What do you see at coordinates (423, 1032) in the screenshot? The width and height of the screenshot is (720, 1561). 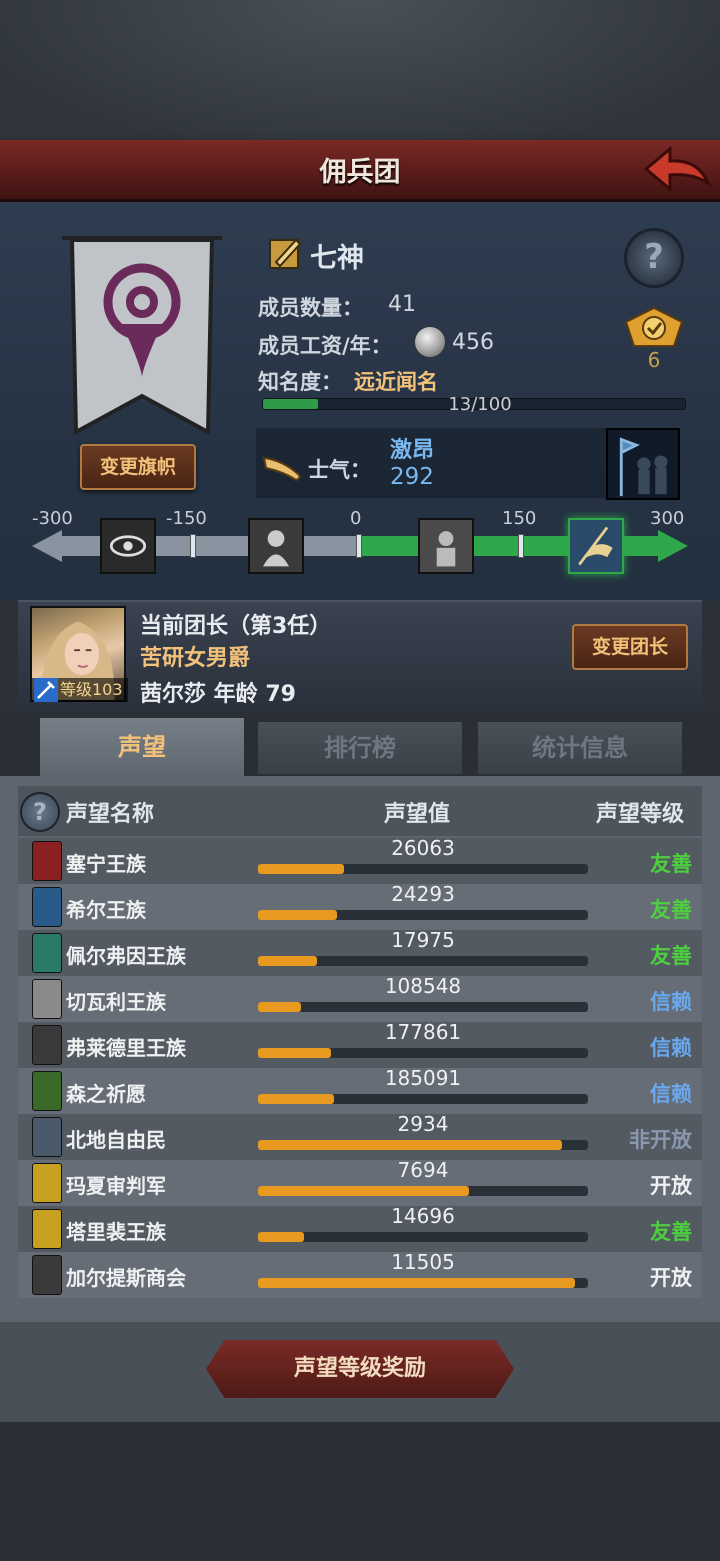 I see `reputation-value: 177861` at bounding box center [423, 1032].